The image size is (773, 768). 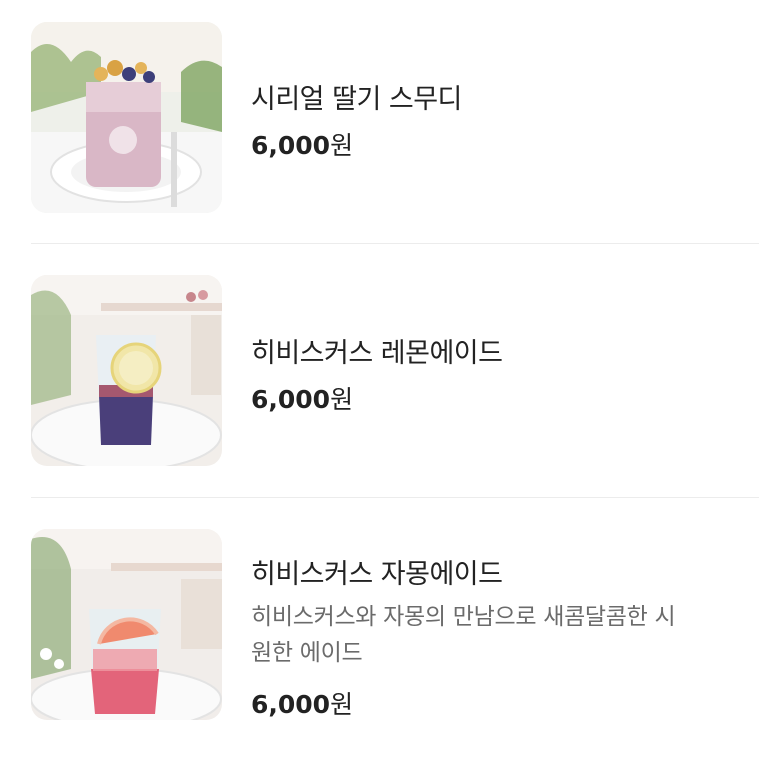 What do you see at coordinates (307, 653) in the screenshot?
I see `description-line: 원한 에이드` at bounding box center [307, 653].